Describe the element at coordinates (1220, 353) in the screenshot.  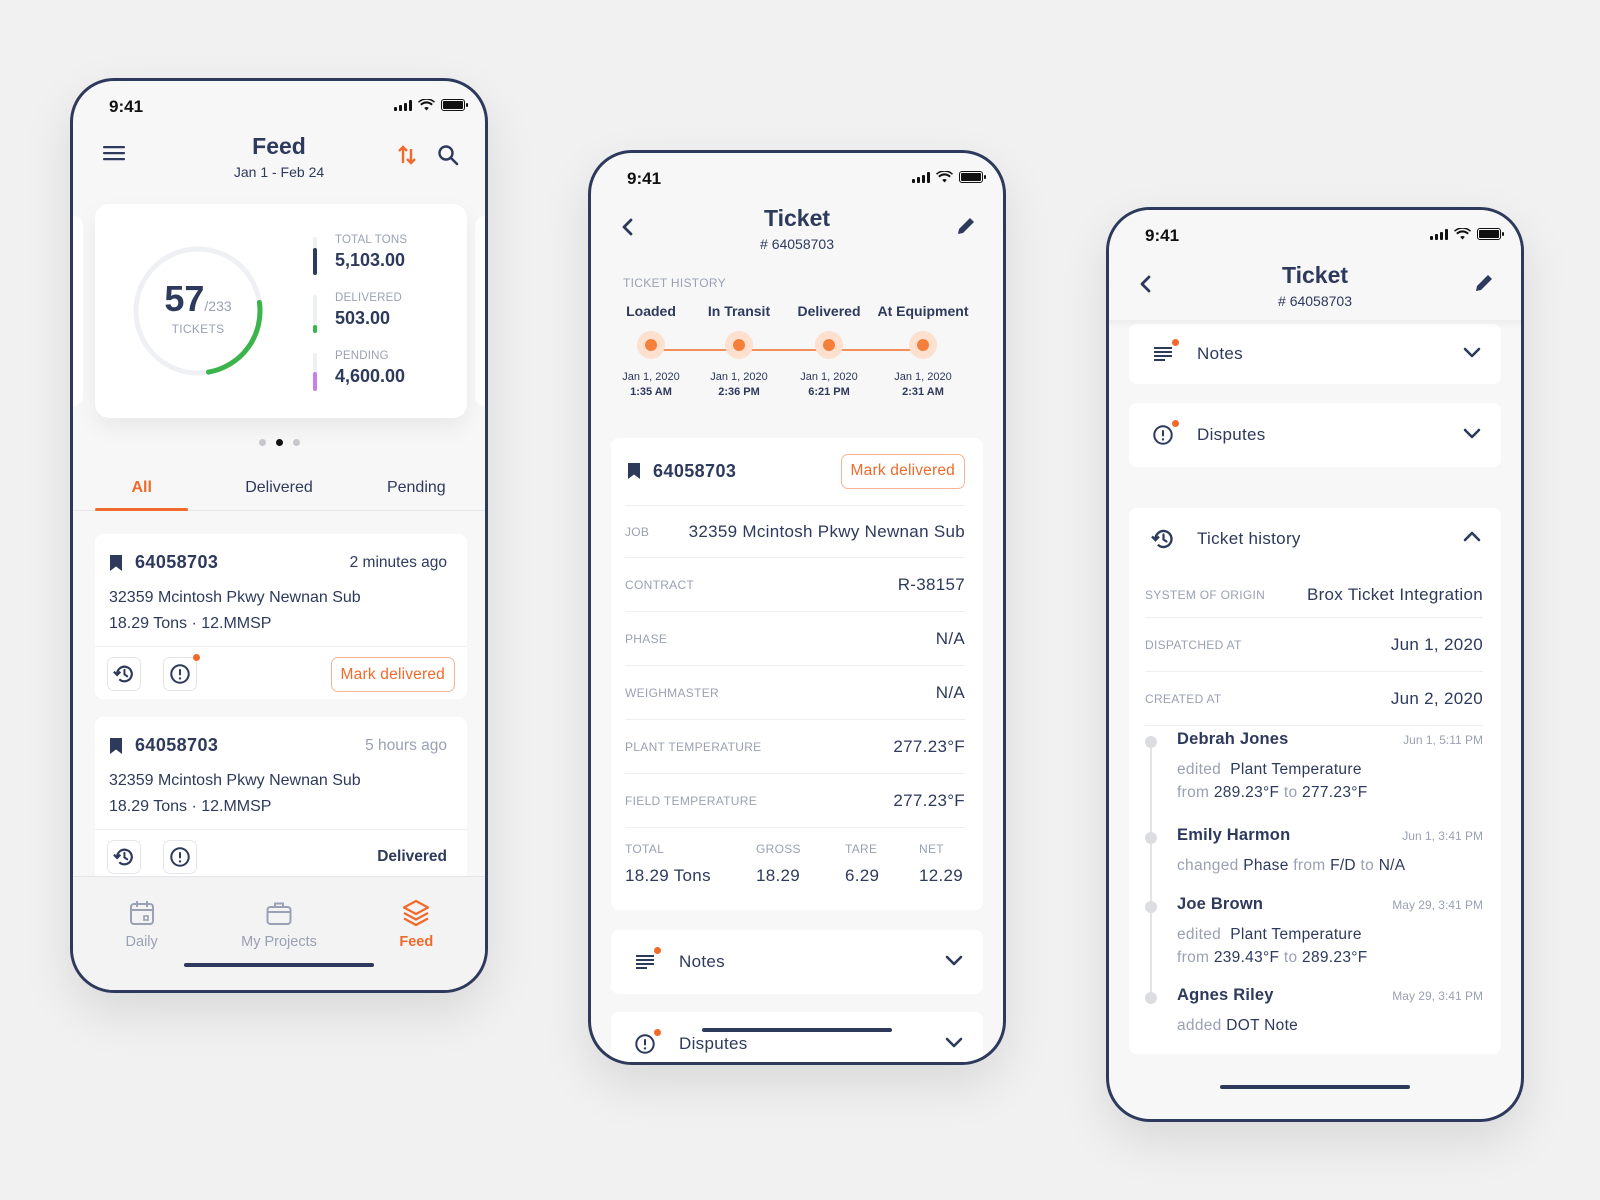
I see `section-label: Notes` at that location.